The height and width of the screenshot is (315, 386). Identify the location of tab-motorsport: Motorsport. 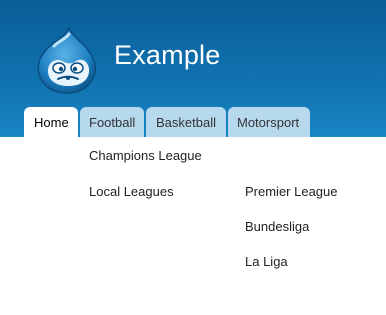
(269, 122).